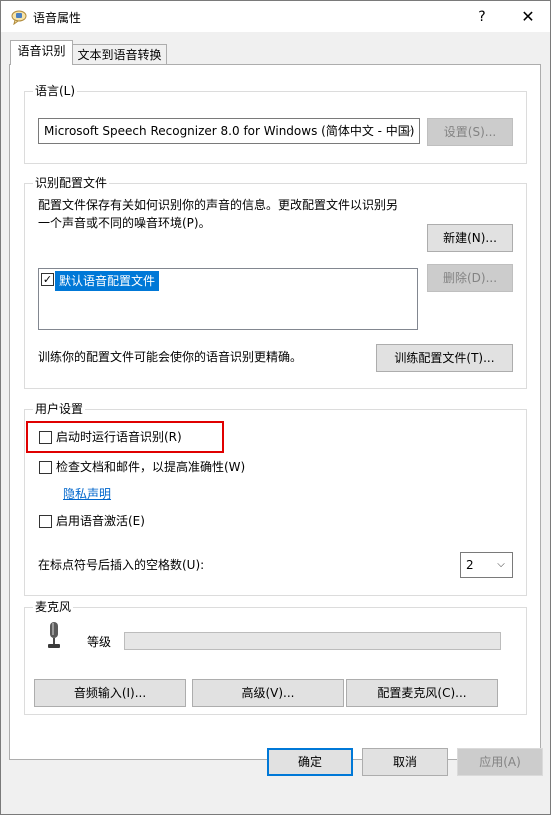 The image size is (551, 815). I want to click on voice-activation-checkbox, so click(45, 521).